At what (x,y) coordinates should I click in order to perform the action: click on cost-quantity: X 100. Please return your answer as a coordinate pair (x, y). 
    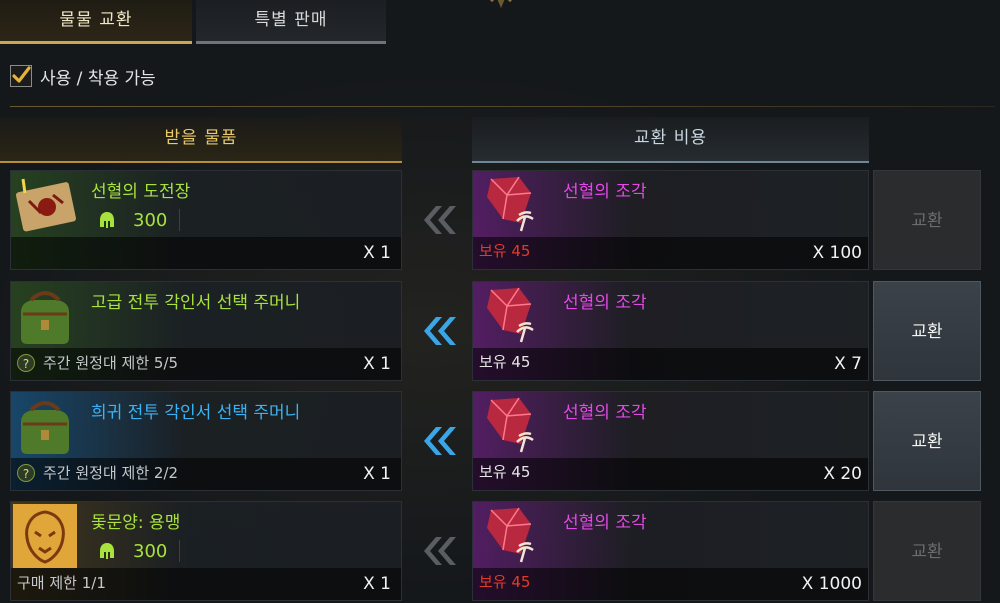
    Looking at the image, I should click on (837, 253).